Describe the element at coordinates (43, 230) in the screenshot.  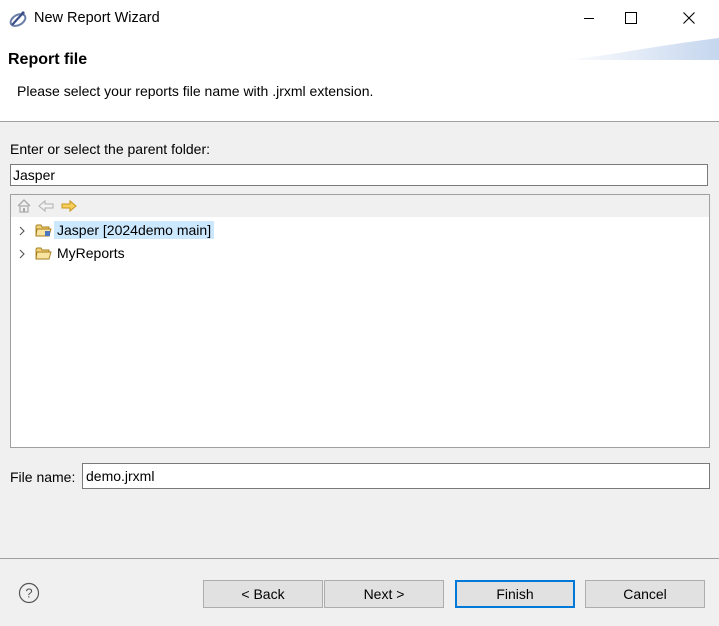
I see `project-folder-icon` at that location.